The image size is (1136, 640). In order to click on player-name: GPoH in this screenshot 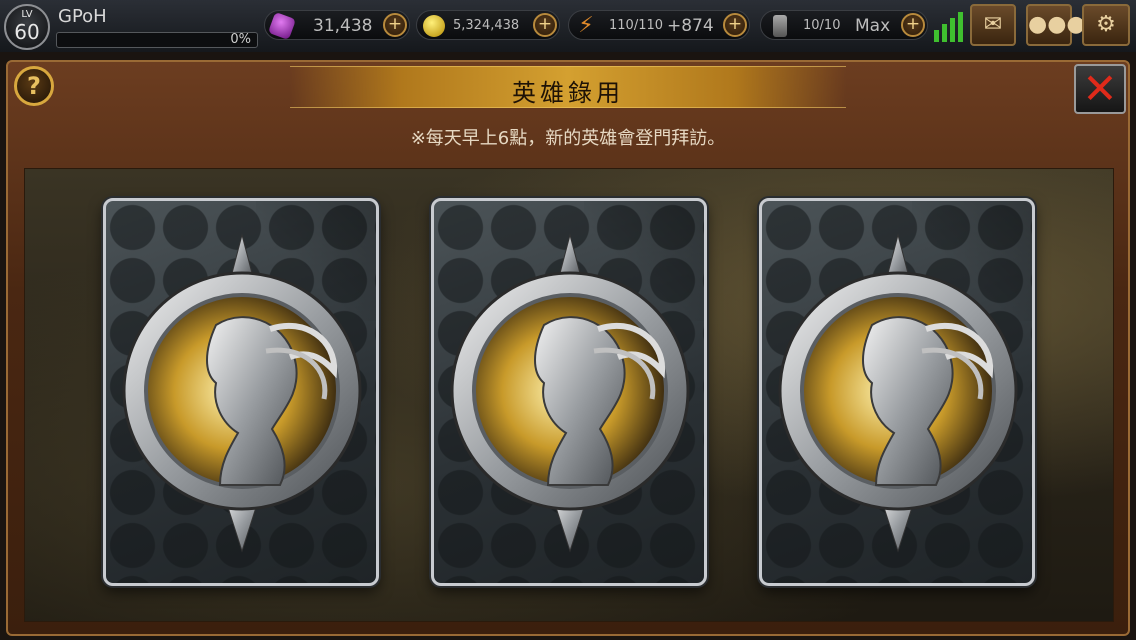, I will do `click(82, 16)`.